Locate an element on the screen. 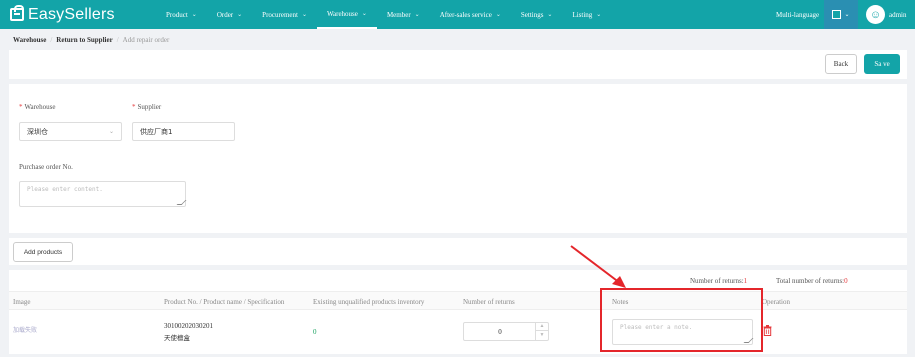 This screenshot has width=915, height=357. nav-item-member: Member ⌄ is located at coordinates (403, 14).